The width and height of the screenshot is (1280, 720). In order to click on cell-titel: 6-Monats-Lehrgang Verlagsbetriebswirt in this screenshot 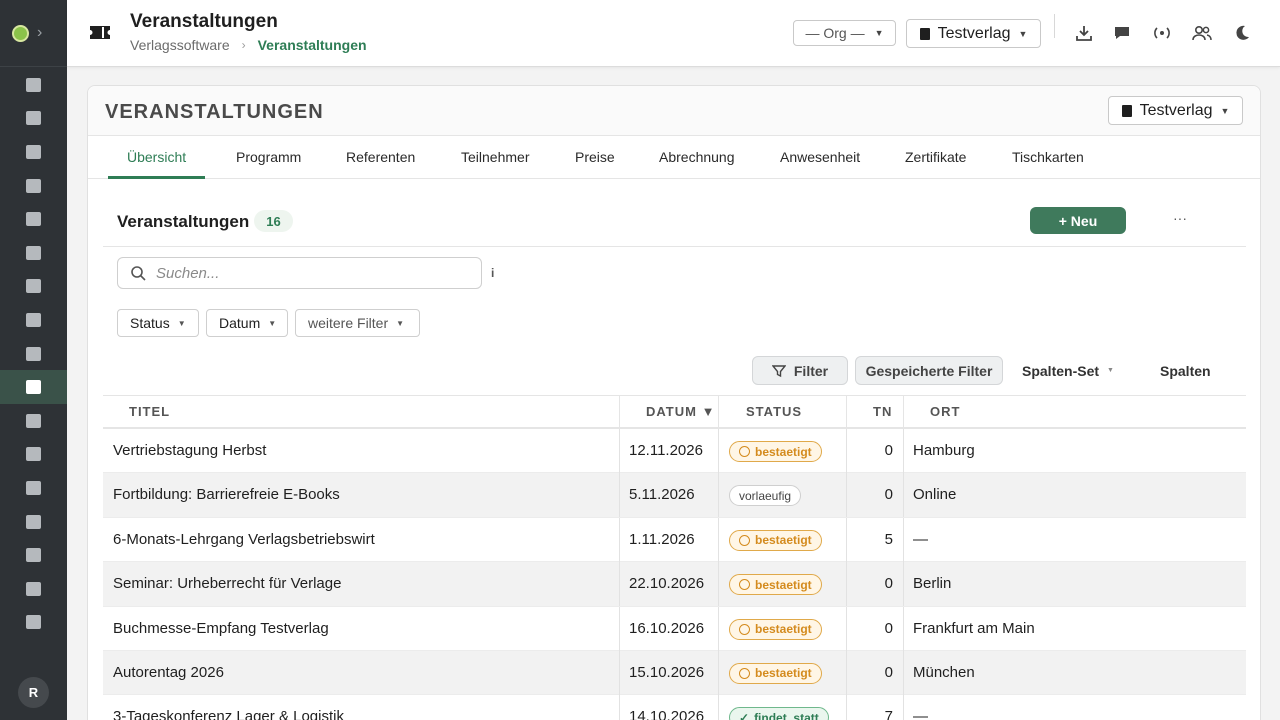, I will do `click(244, 540)`.